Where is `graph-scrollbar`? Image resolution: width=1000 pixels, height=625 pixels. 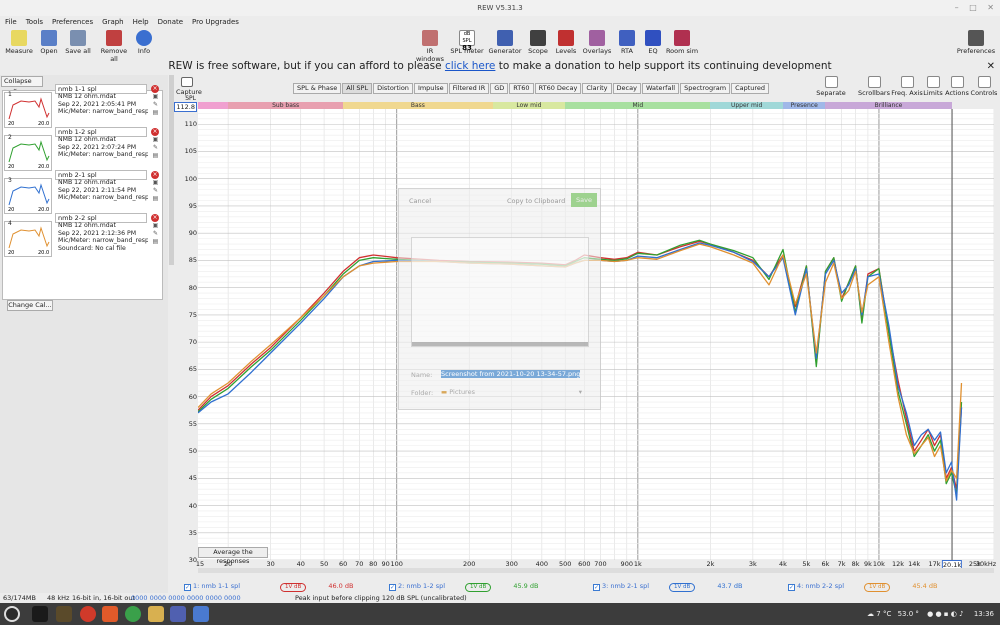
graph-scrollbar is located at coordinates (596, 570).